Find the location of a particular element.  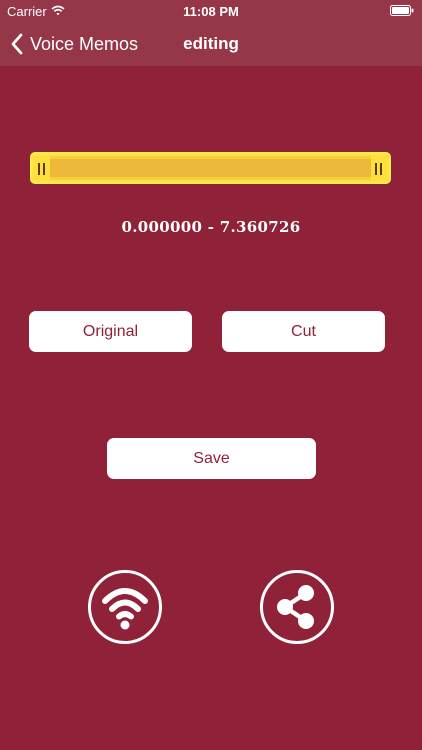

top-bar: Carrier 11:08 PM Voice Memos editing is located at coordinates (211, 33).